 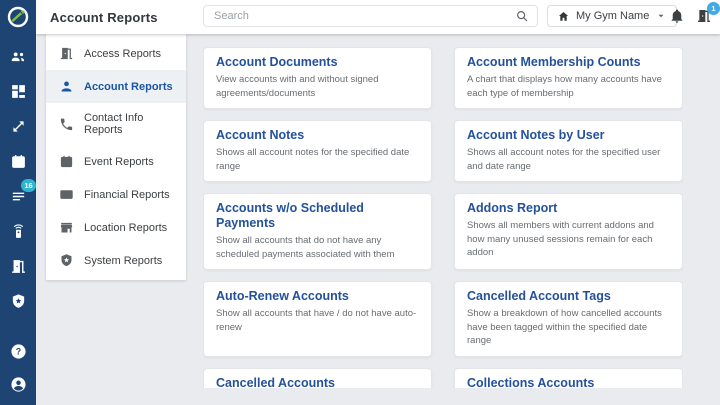 What do you see at coordinates (123, 260) in the screenshot?
I see `sidebar-item-label: System Reports` at bounding box center [123, 260].